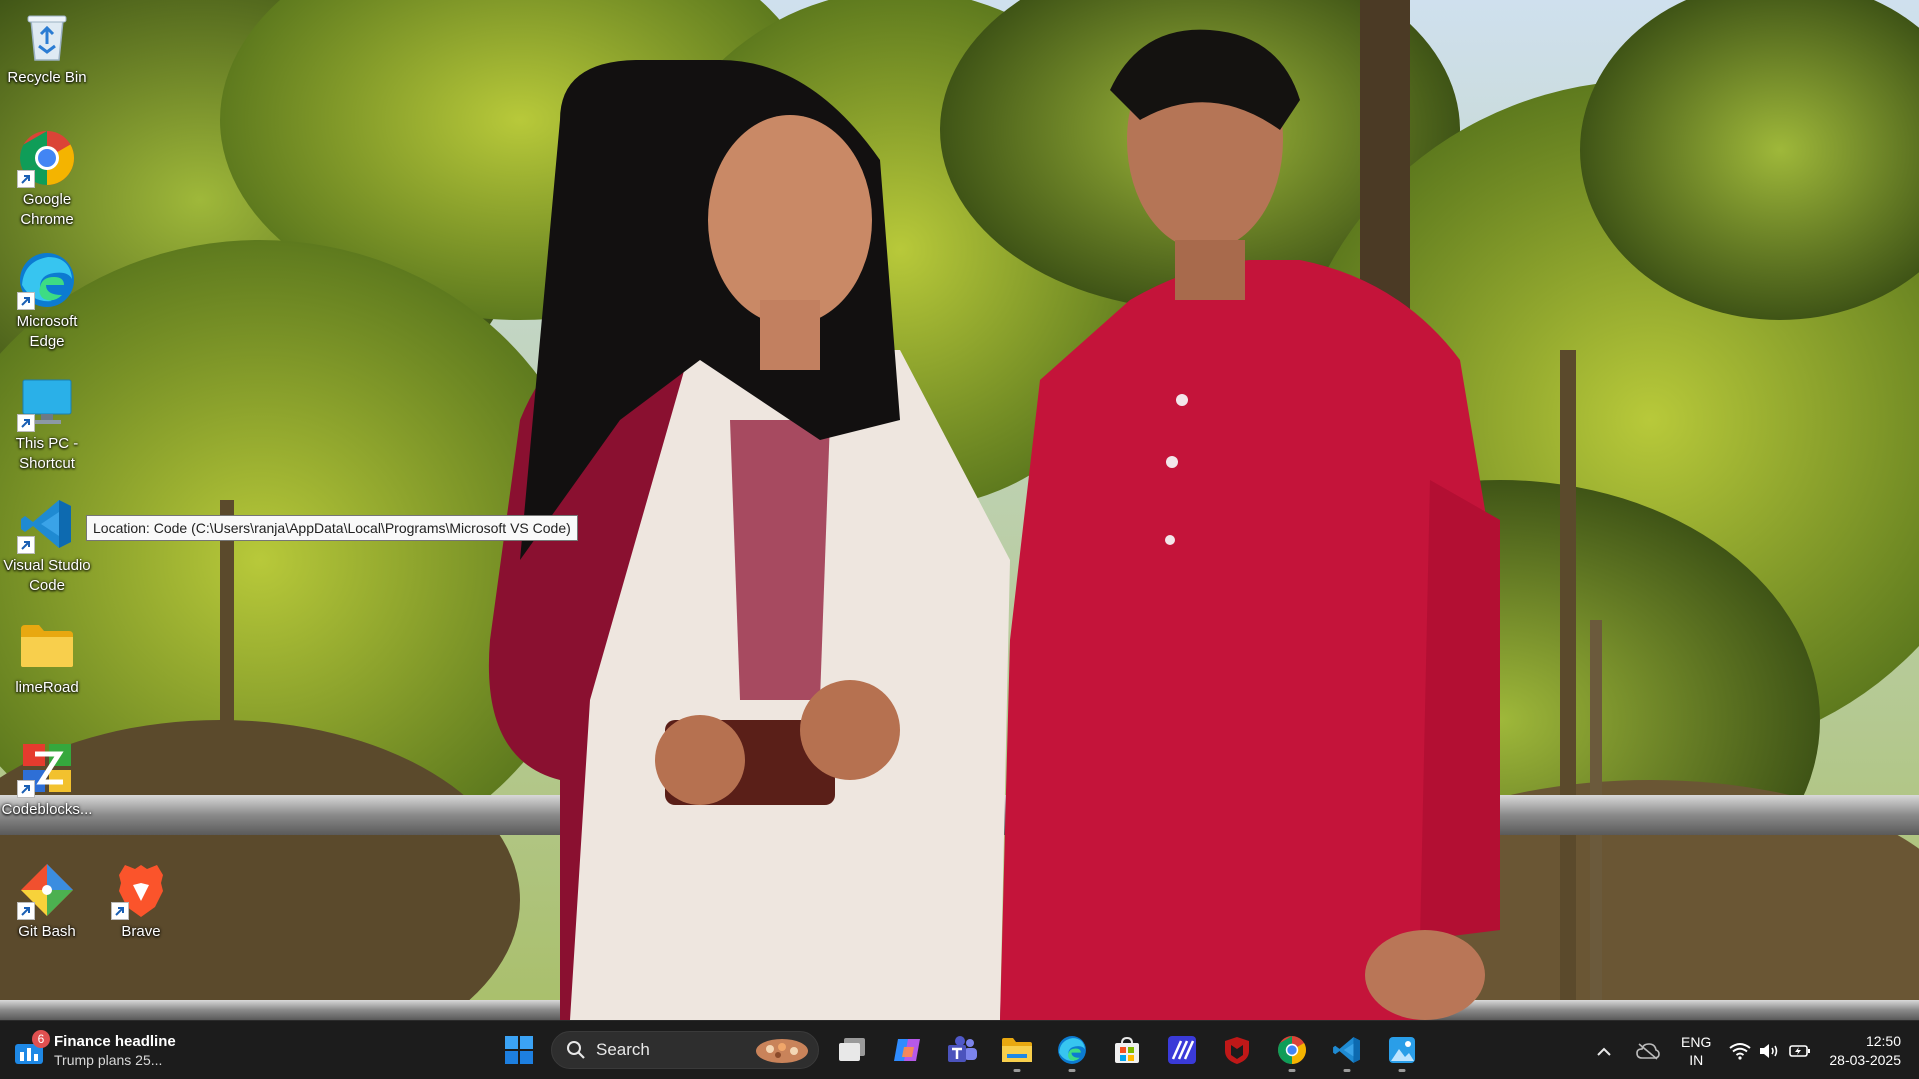  What do you see at coordinates (47, 931) in the screenshot?
I see `desktop-icon-label: Git Bash` at bounding box center [47, 931].